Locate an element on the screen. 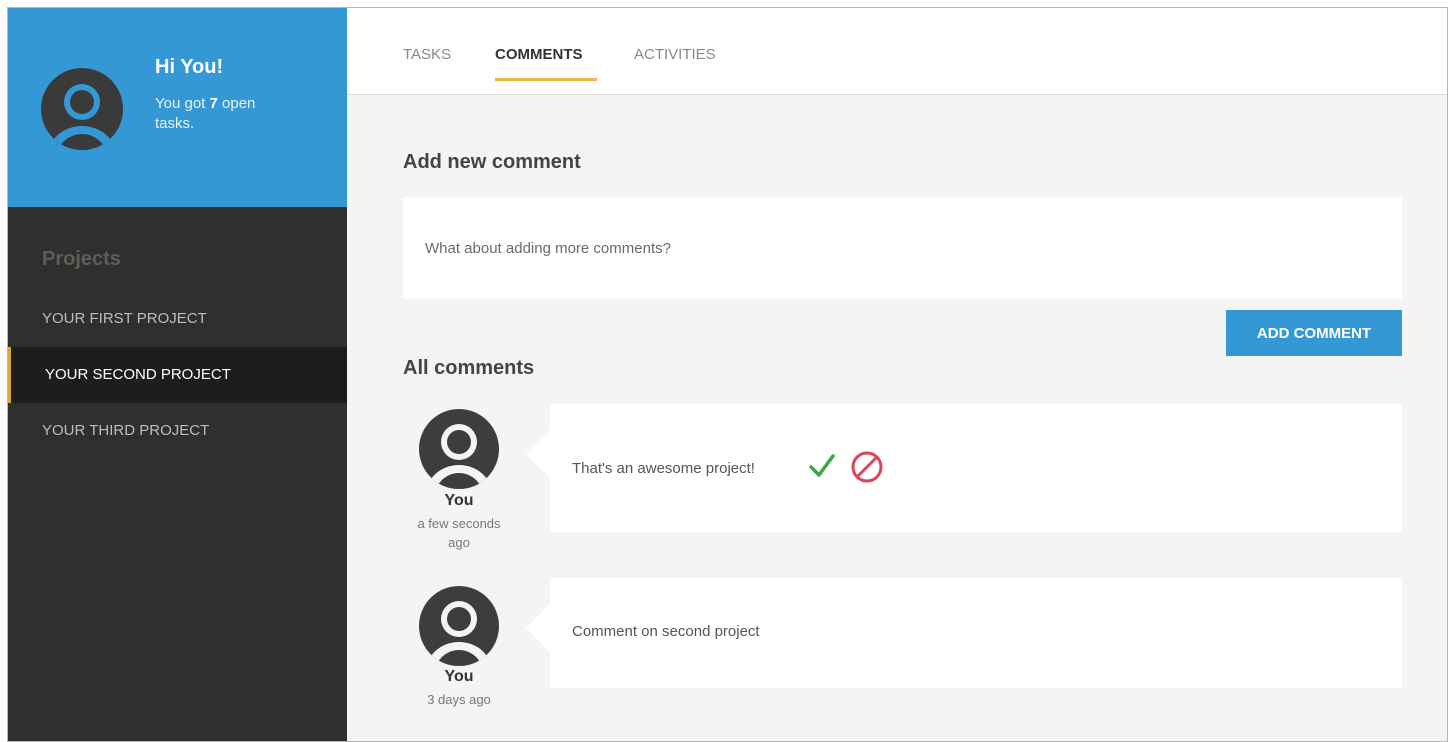 This screenshot has width=1455, height=742. user-panel: Hi You! You got 7 open tasks. is located at coordinates (177, 107).